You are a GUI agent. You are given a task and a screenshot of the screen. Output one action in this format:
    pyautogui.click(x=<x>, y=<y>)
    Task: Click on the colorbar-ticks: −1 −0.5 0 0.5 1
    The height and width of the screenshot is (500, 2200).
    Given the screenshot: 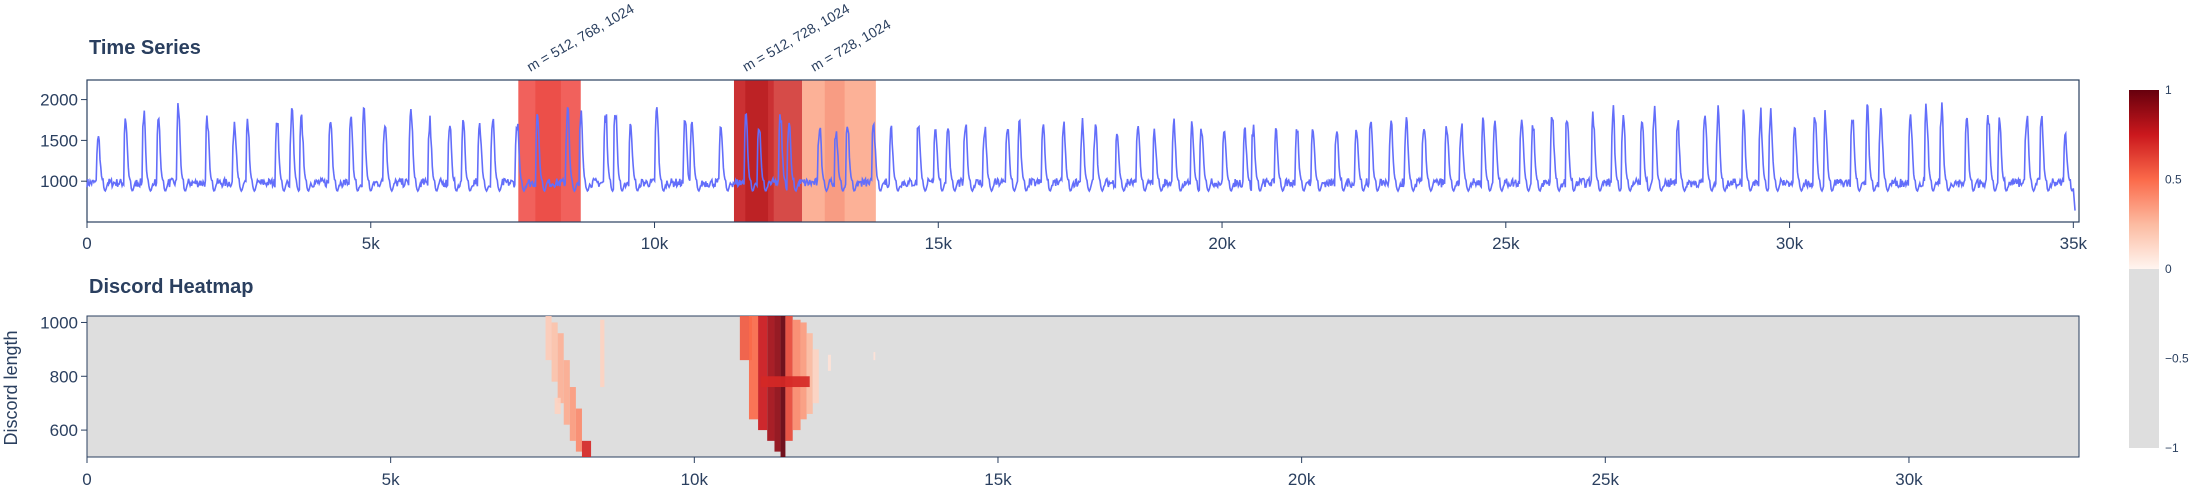 What is the action you would take?
    pyautogui.click(x=2177, y=269)
    